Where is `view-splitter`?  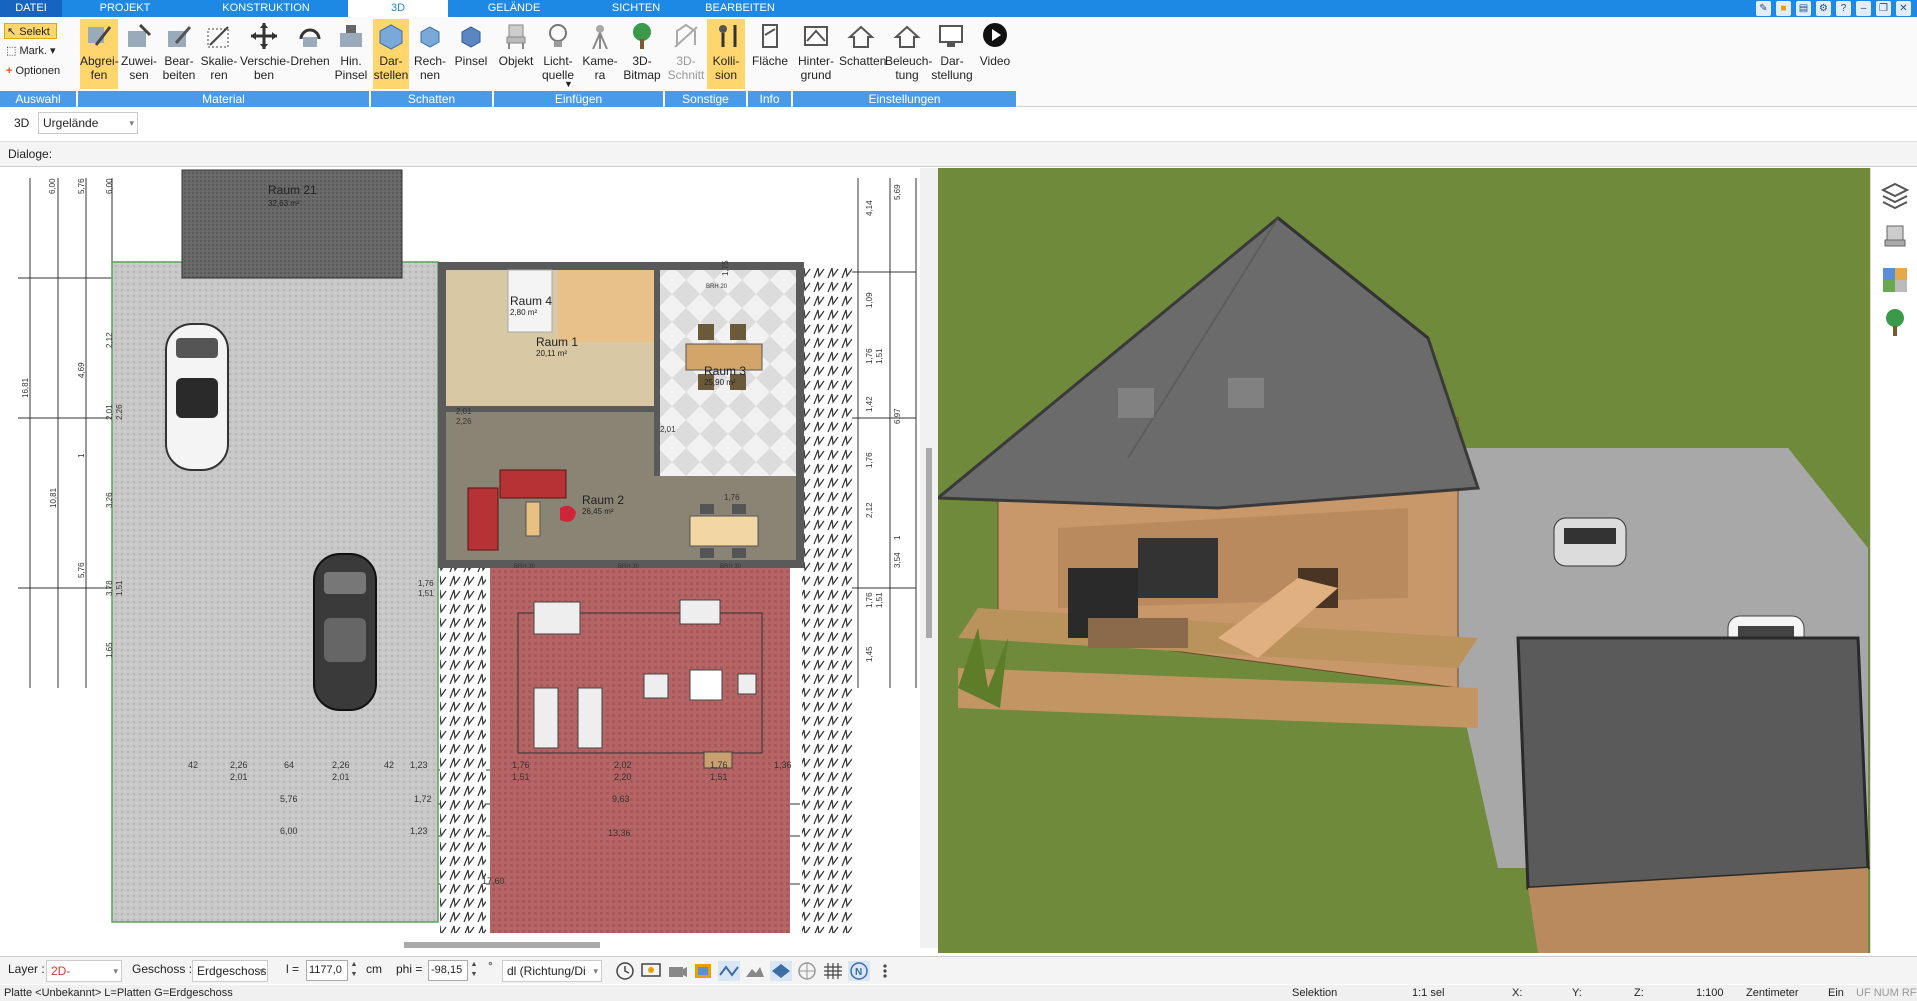
view-splitter is located at coordinates (929, 558).